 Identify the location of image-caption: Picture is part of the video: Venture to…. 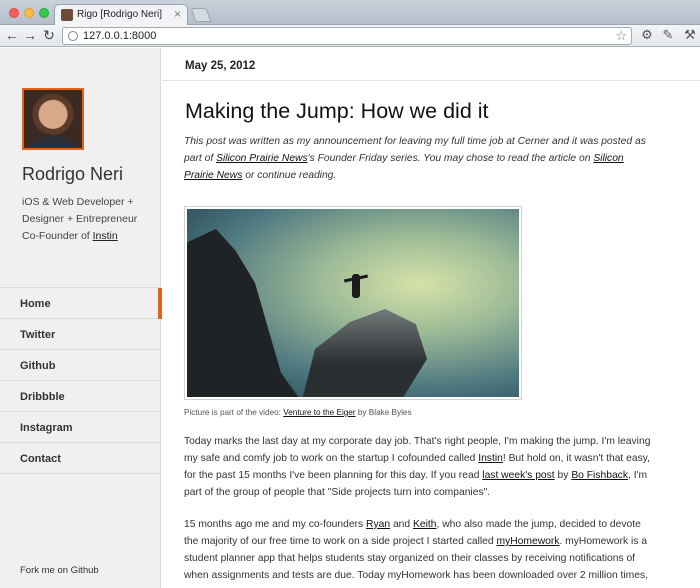
(298, 412).